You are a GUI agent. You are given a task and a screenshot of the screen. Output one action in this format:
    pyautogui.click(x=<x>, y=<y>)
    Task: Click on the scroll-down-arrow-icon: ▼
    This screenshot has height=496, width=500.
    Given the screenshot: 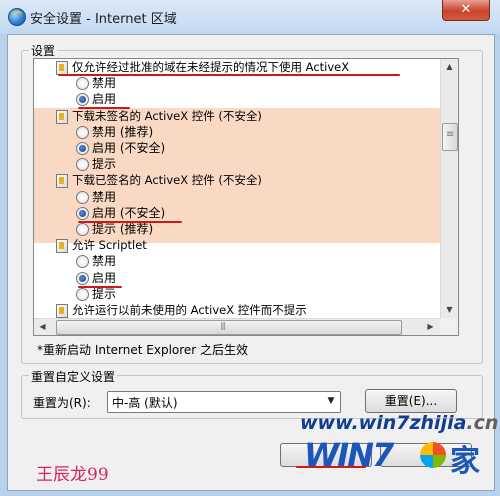 What is the action you would take?
    pyautogui.click(x=449, y=310)
    